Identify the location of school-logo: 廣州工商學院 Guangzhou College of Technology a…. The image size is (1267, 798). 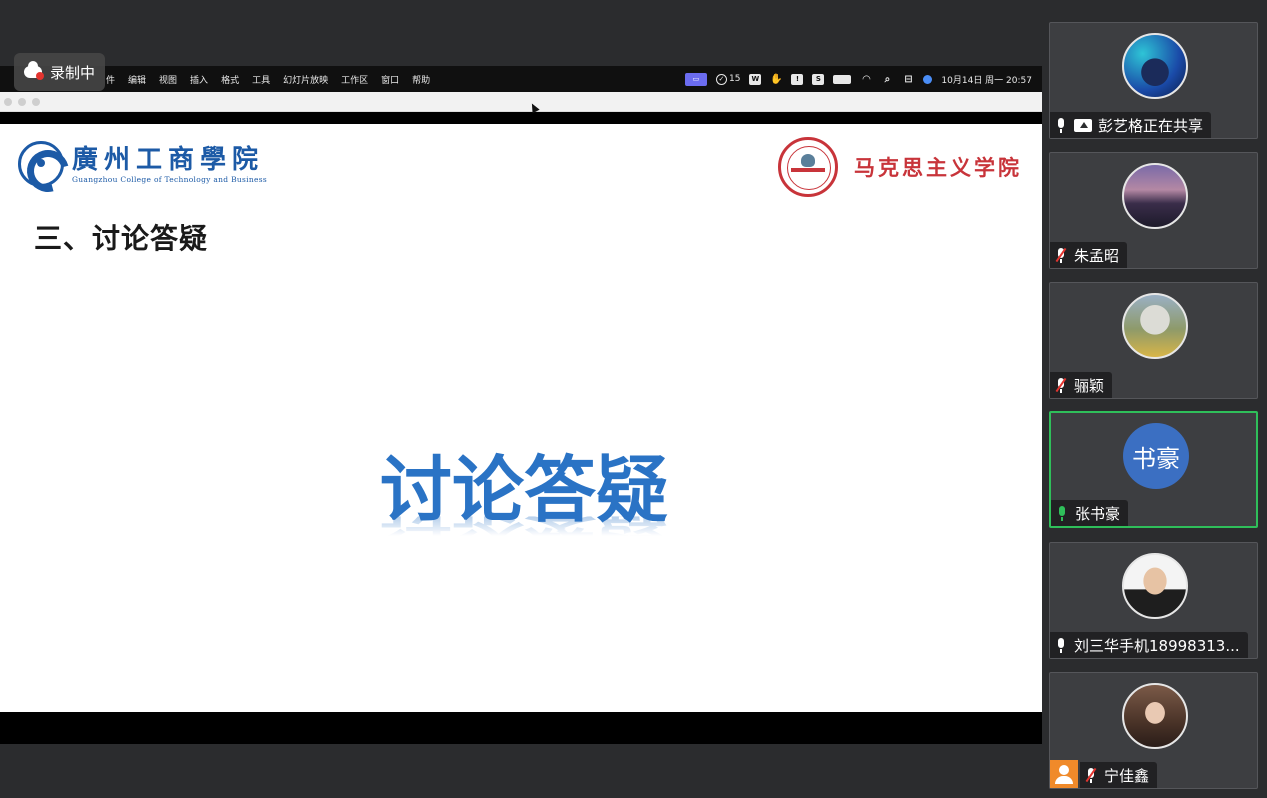
(142, 164).